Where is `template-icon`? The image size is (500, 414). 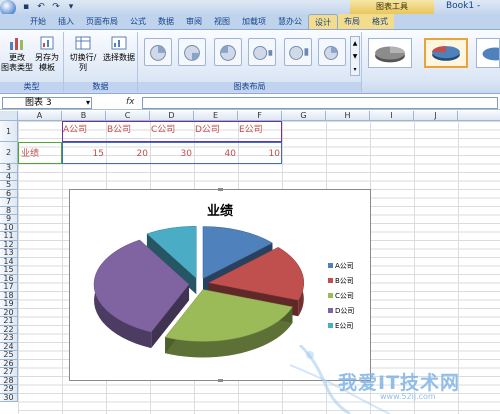 template-icon is located at coordinates (47, 43).